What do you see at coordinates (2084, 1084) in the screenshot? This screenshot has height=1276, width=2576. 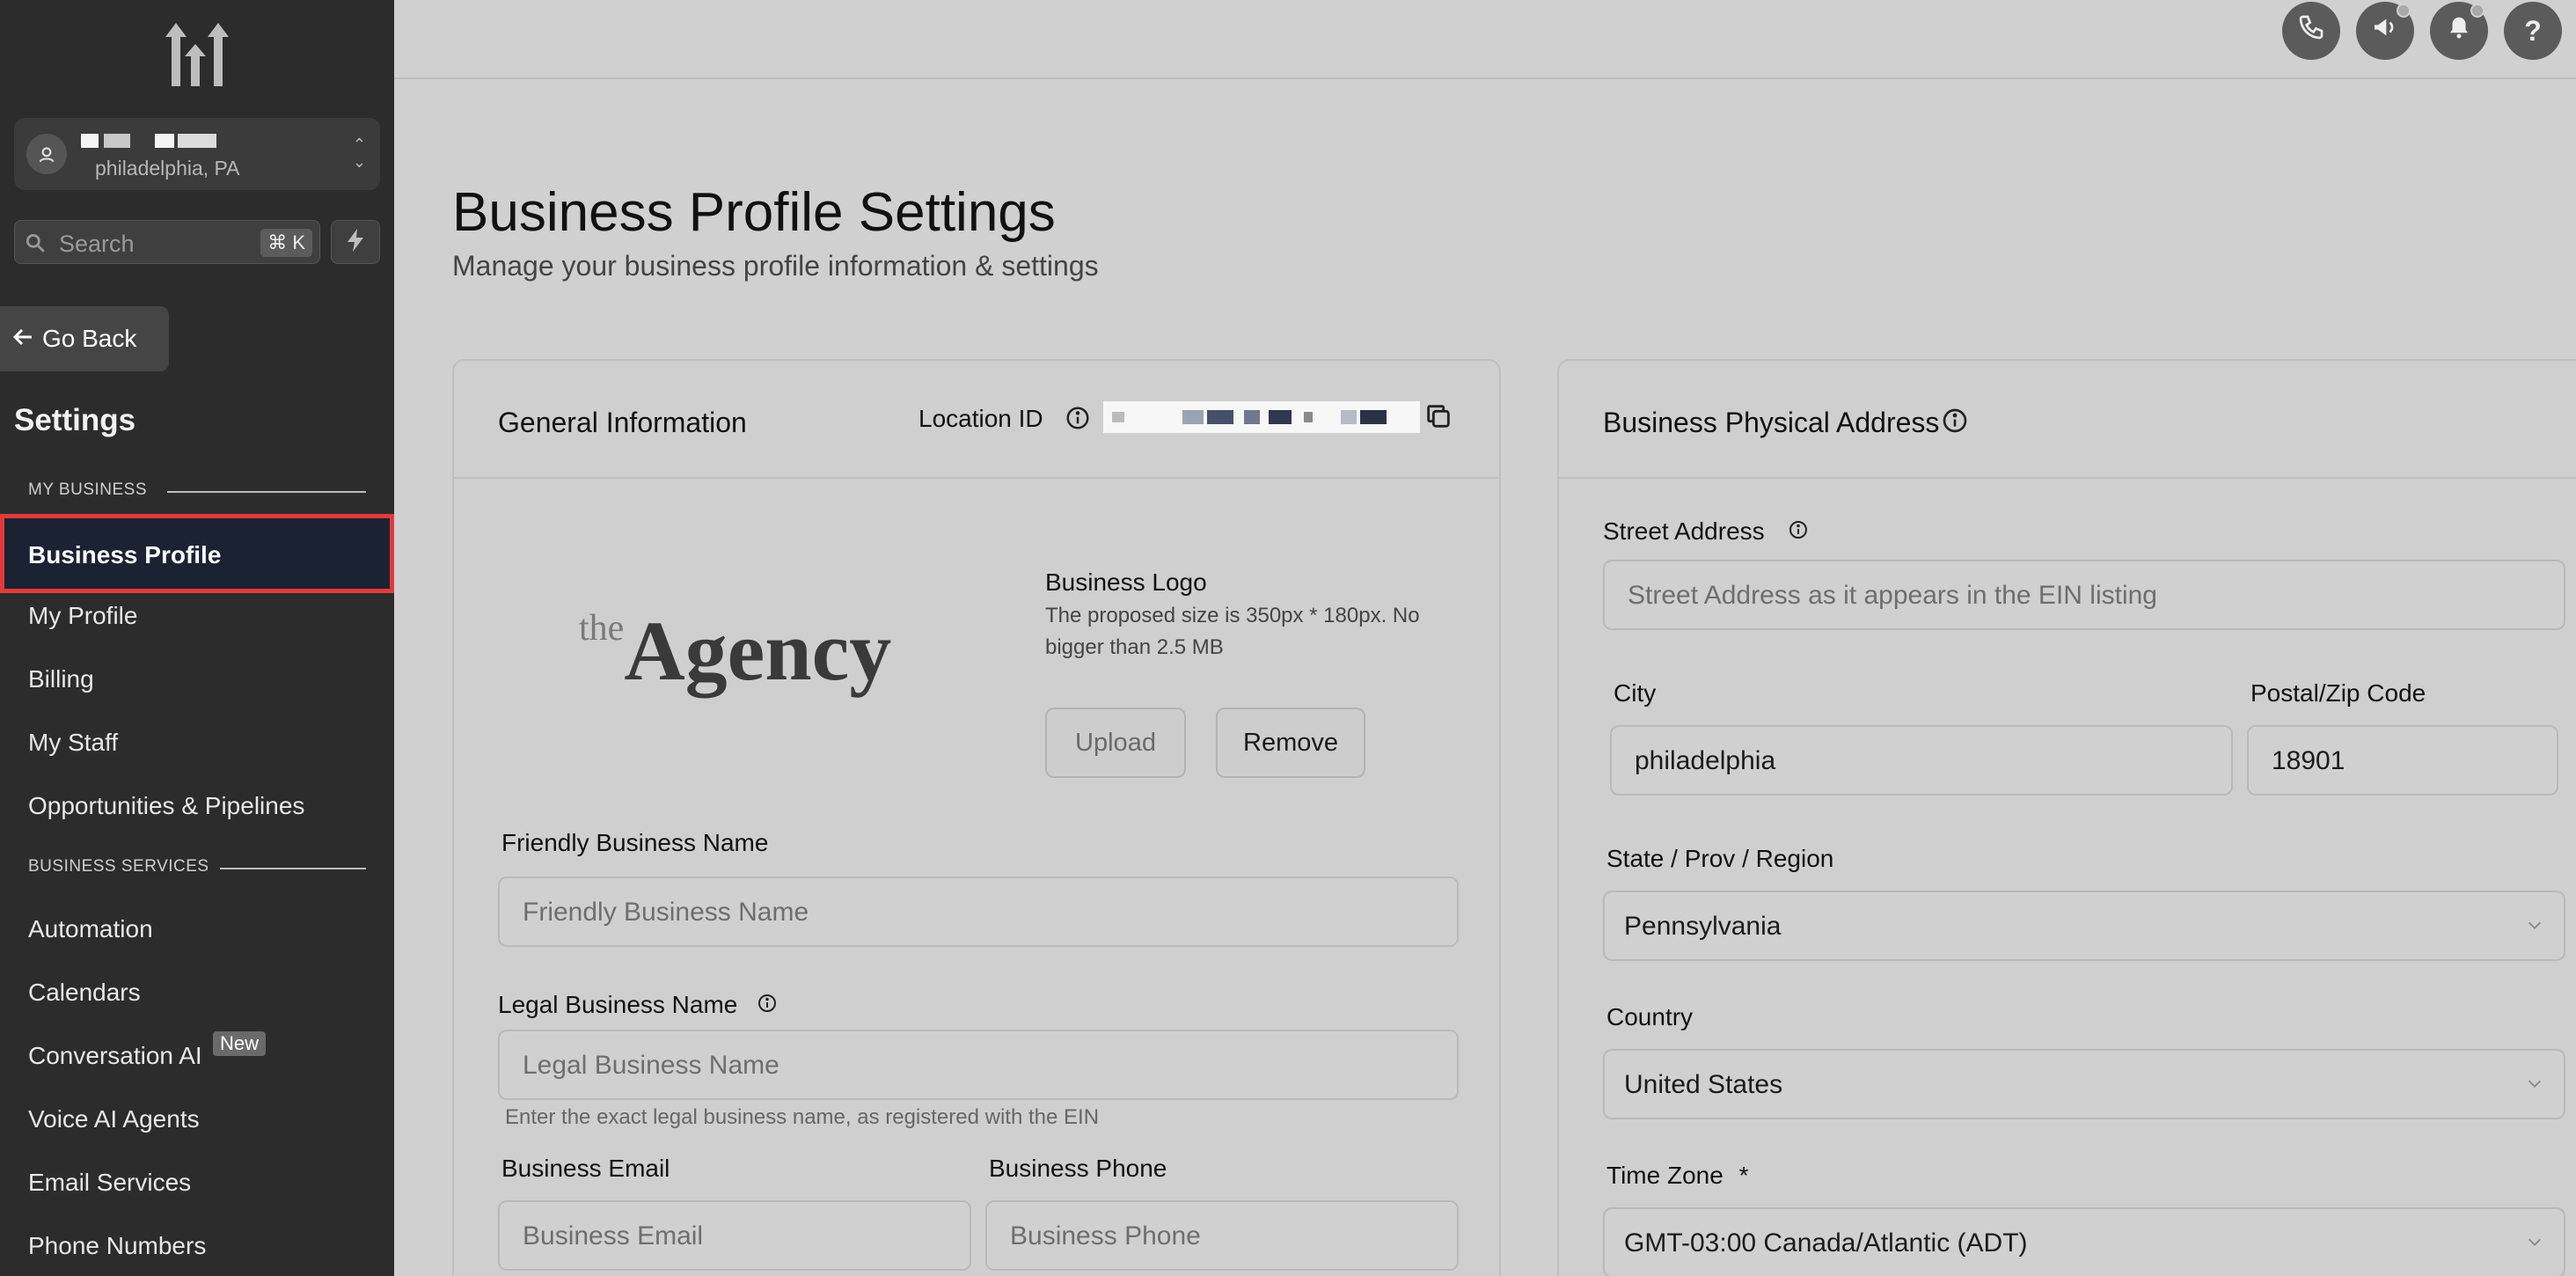 I see `country-select: United States` at bounding box center [2084, 1084].